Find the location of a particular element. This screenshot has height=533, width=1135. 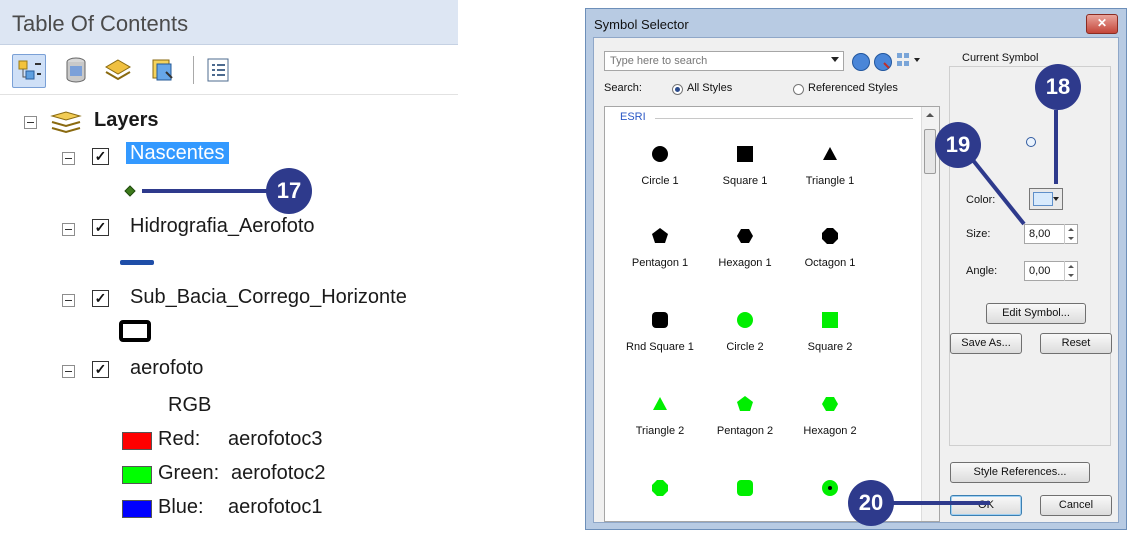

band-channel-green: Green: is located at coordinates (189, 473).